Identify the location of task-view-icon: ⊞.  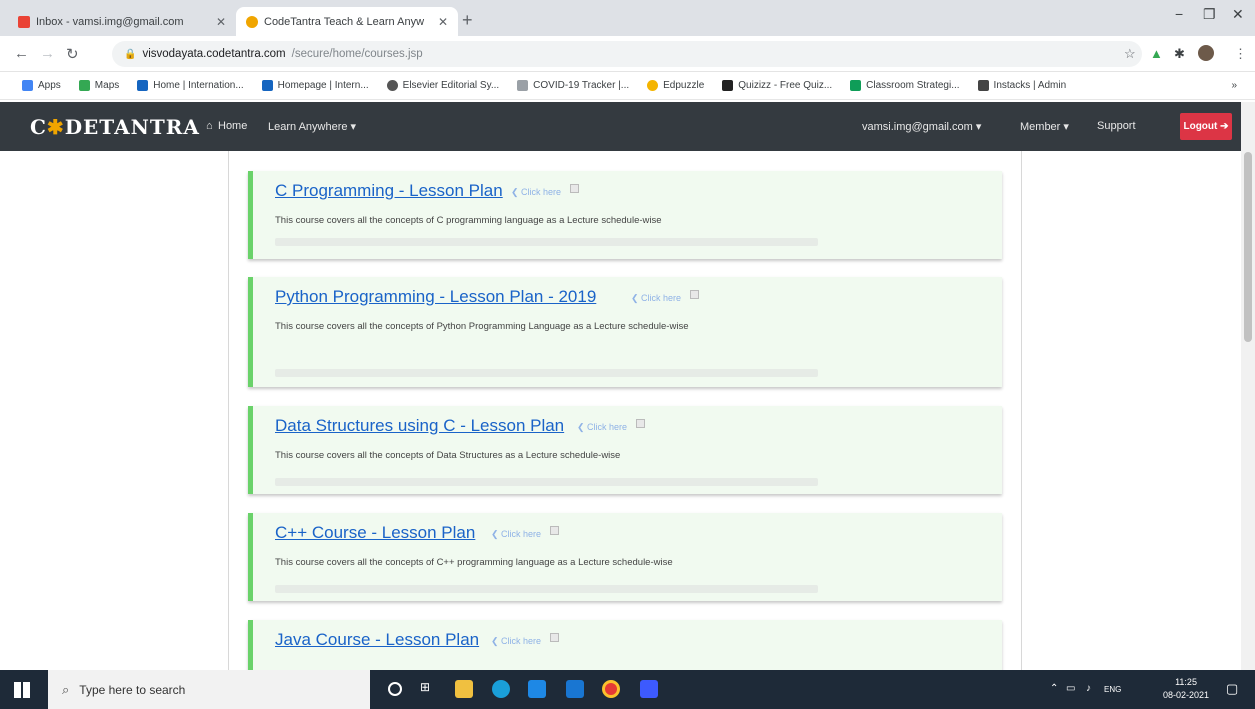
(429, 689).